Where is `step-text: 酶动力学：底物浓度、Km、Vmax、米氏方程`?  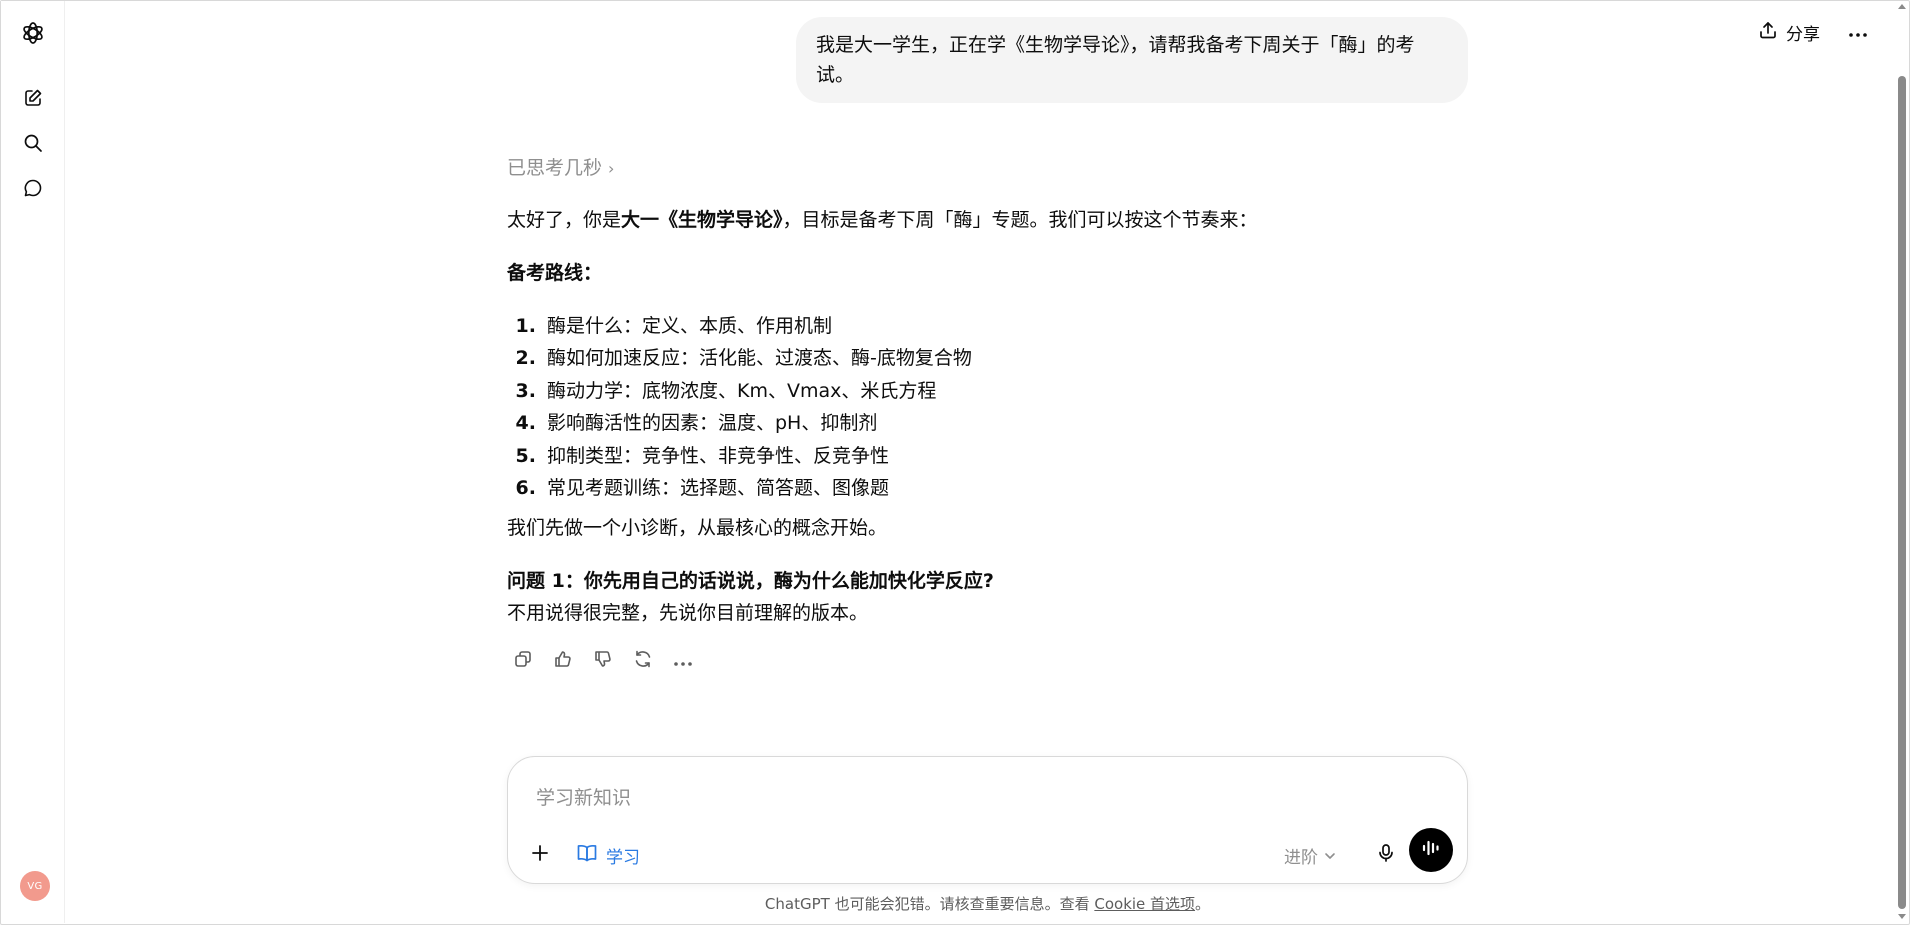
step-text: 酶动力学：底物浓度、Km、Vmax、米氏方程 is located at coordinates (742, 390).